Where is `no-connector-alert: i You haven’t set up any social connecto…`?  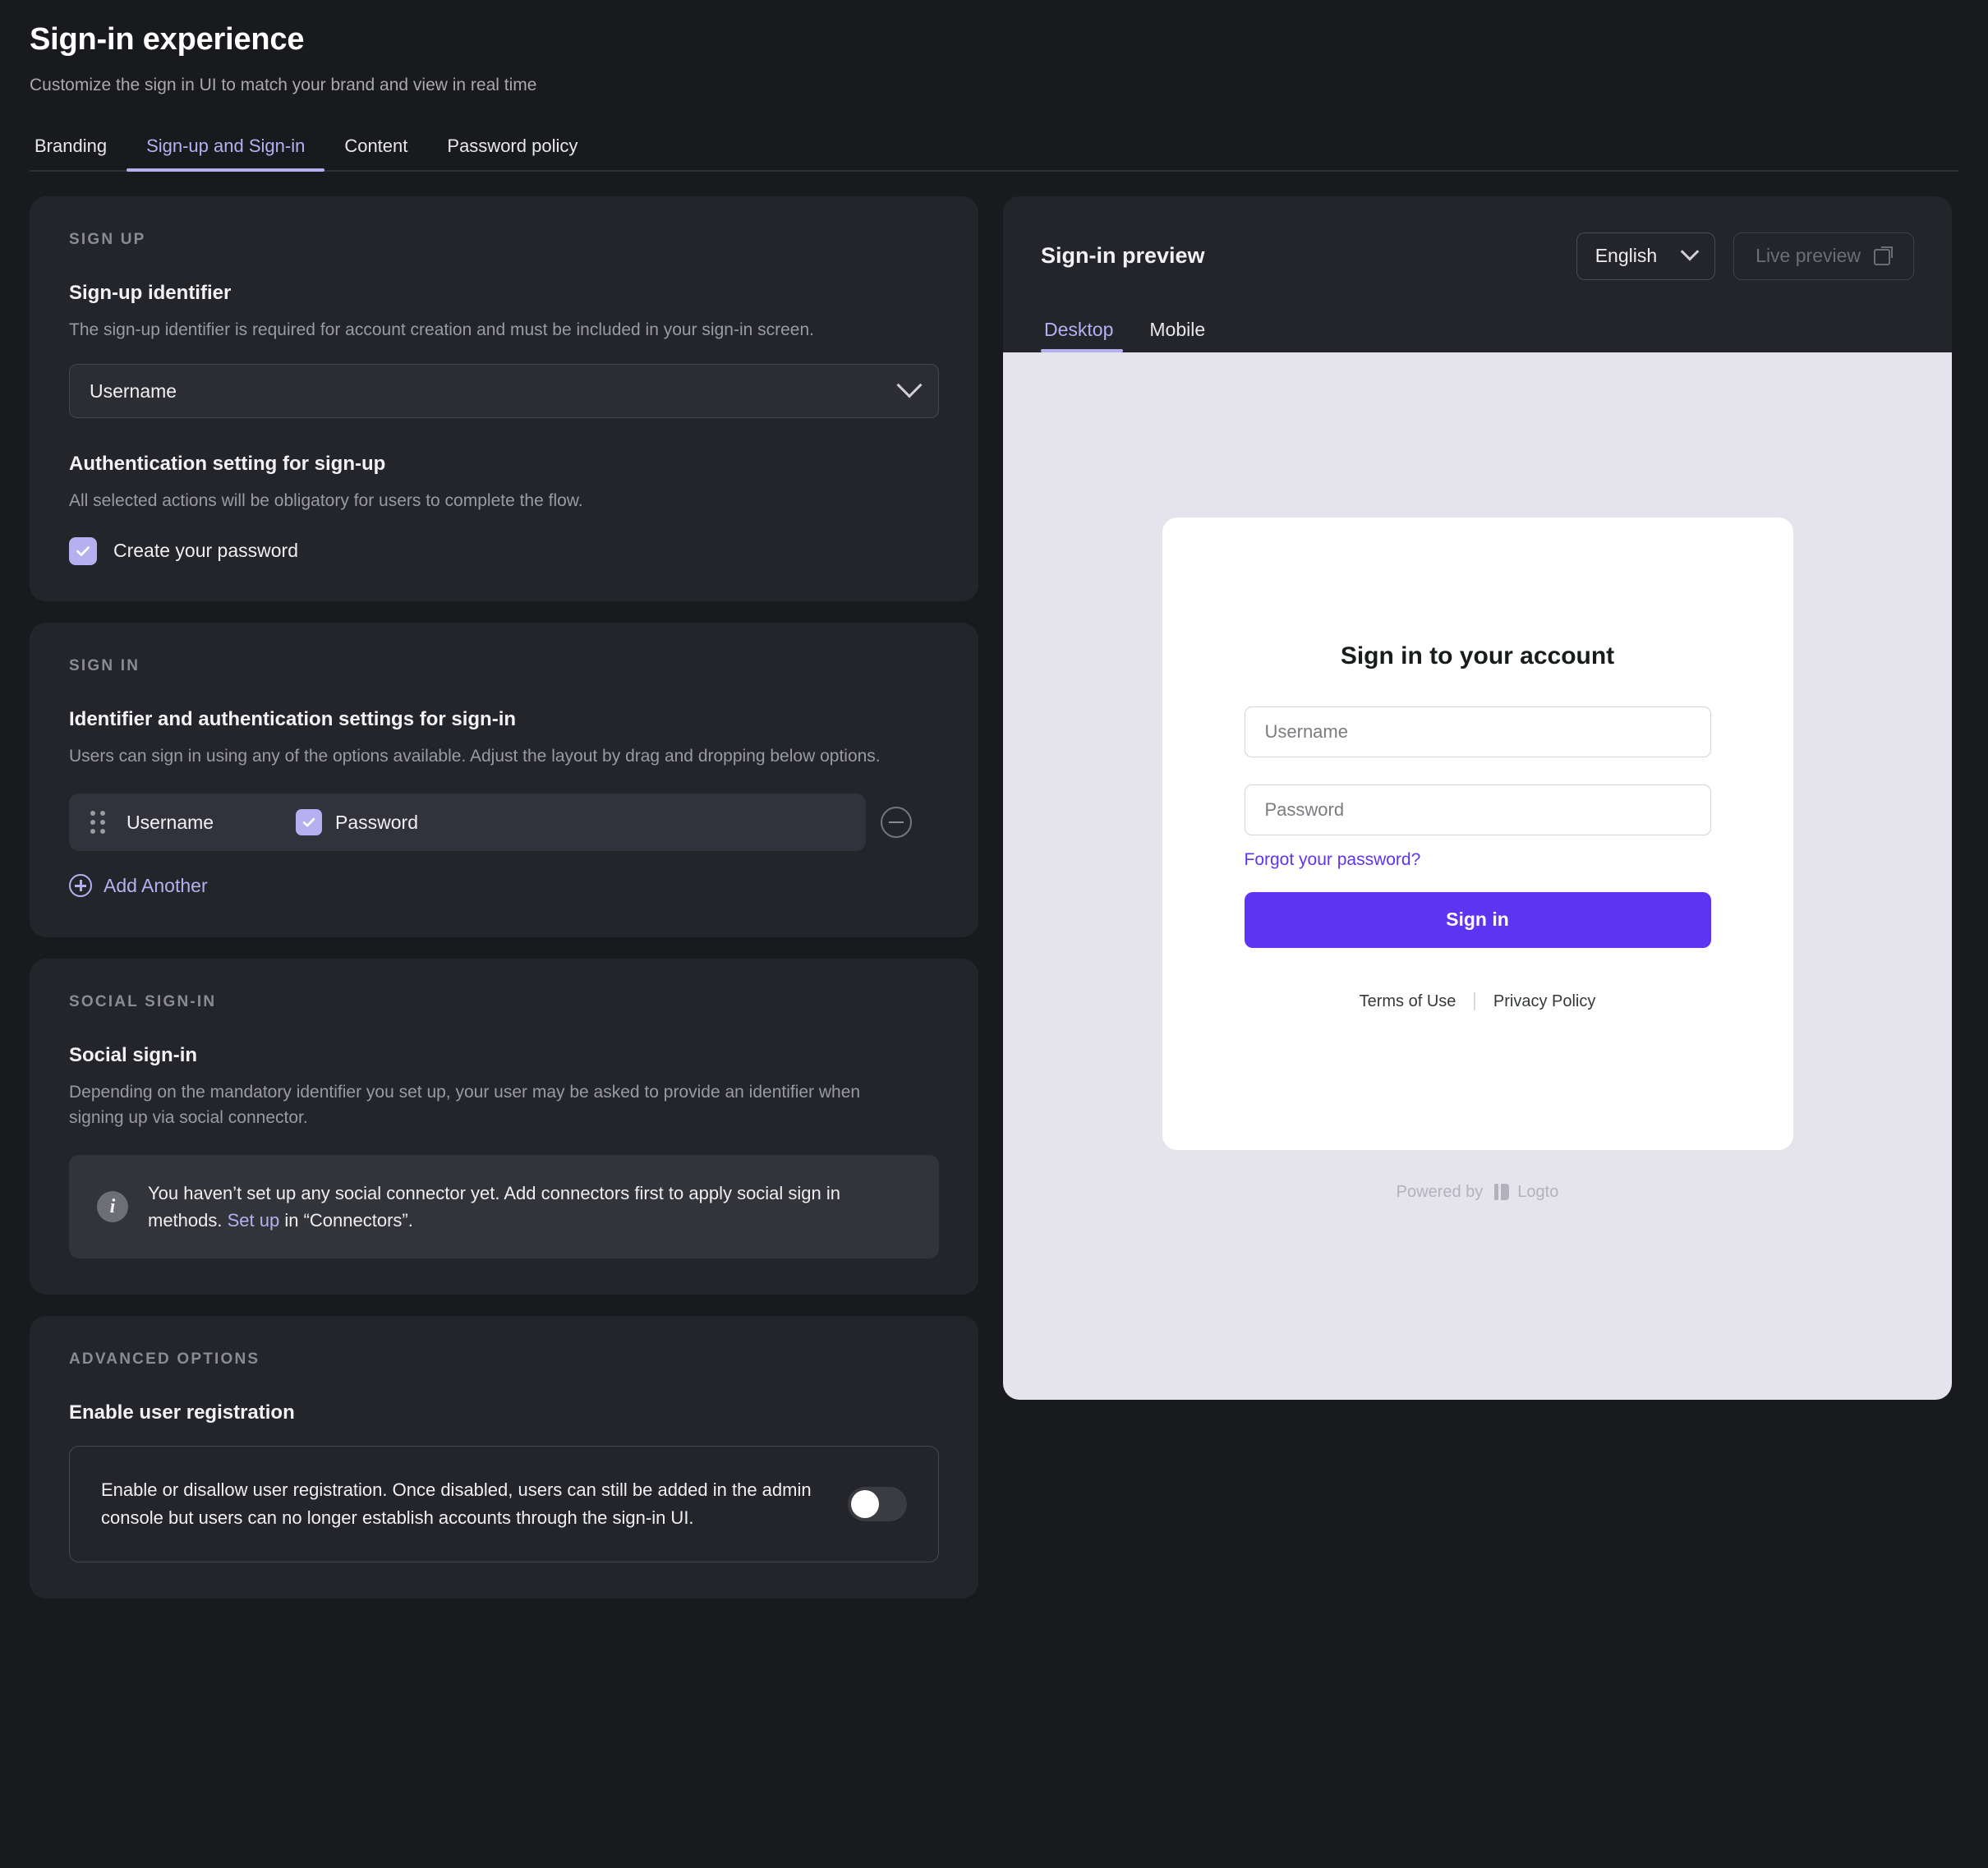 no-connector-alert: i You haven’t set up any social connecto… is located at coordinates (504, 1207).